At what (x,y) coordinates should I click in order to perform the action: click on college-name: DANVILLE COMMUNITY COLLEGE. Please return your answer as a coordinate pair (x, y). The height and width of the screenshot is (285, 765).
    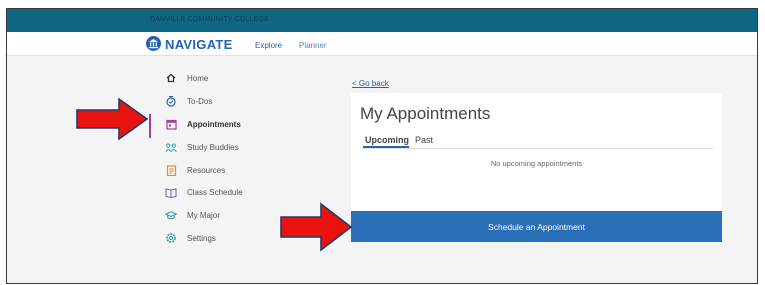
    Looking at the image, I should click on (210, 19).